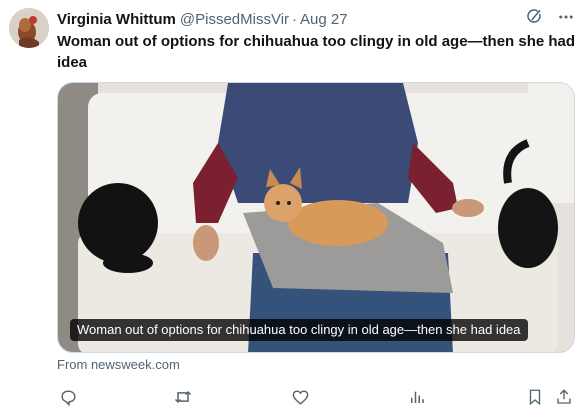  I want to click on like-button, so click(300, 397).